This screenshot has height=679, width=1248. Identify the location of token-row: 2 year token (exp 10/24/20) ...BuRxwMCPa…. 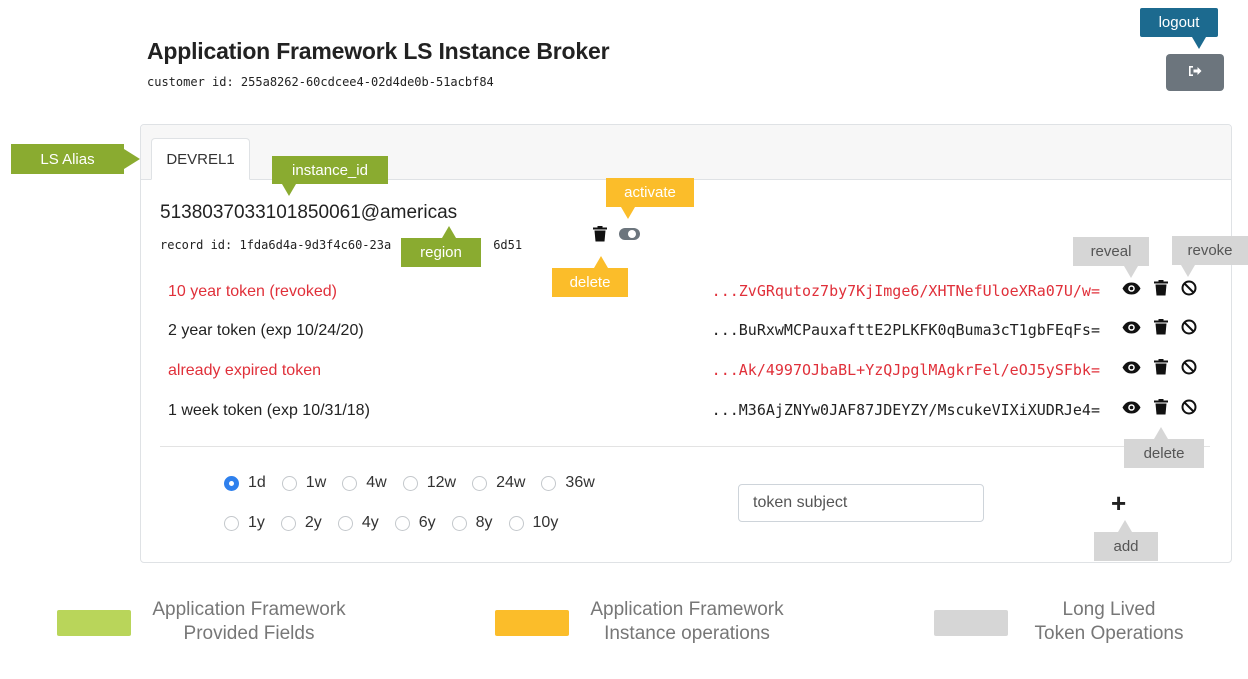
(685, 331).